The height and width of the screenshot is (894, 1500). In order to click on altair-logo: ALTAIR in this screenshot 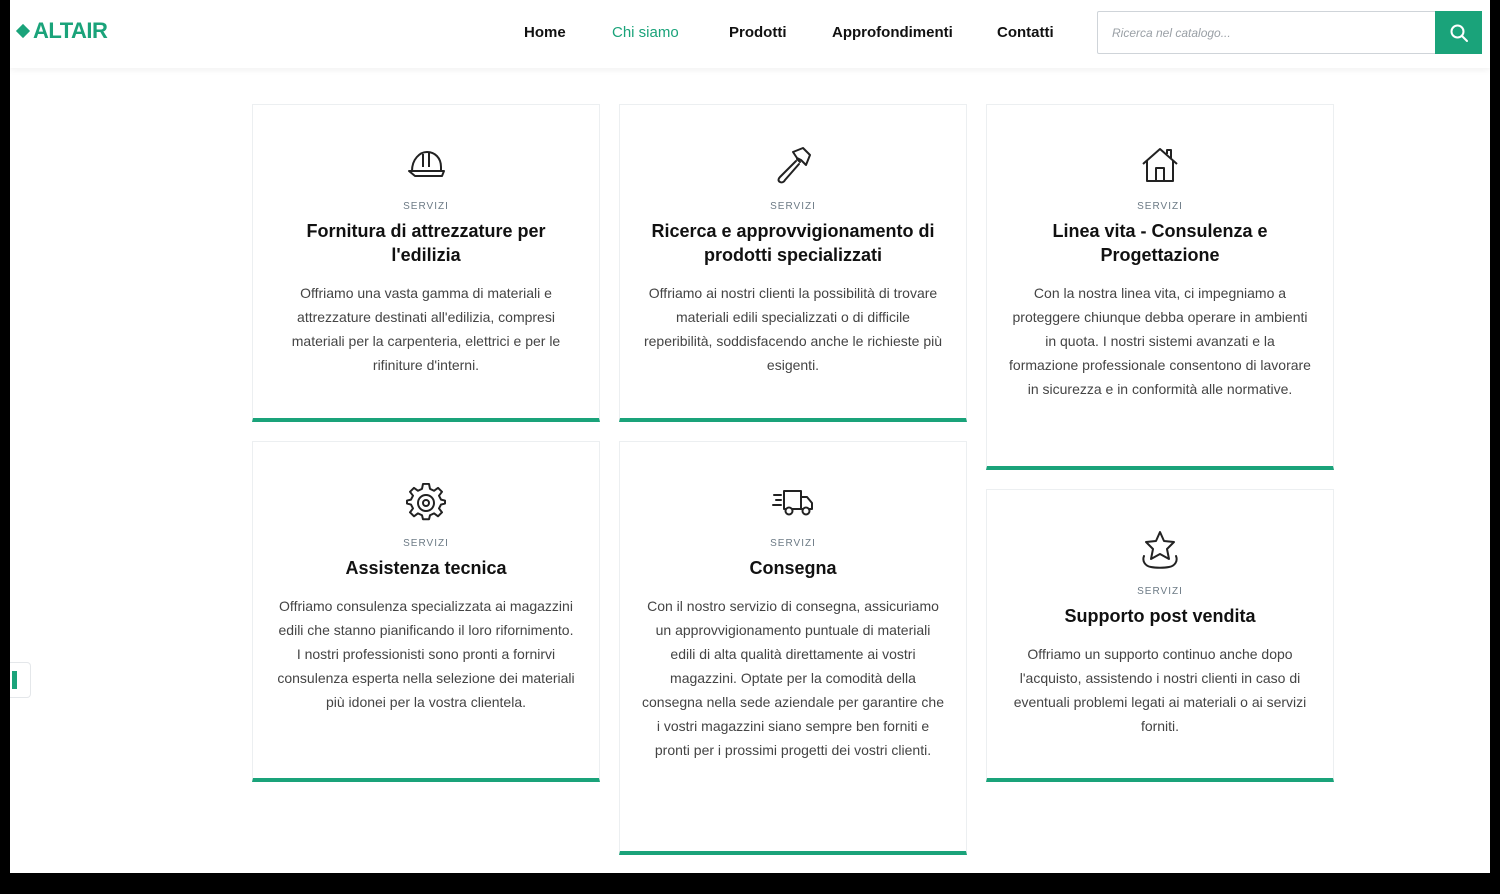, I will do `click(61, 31)`.